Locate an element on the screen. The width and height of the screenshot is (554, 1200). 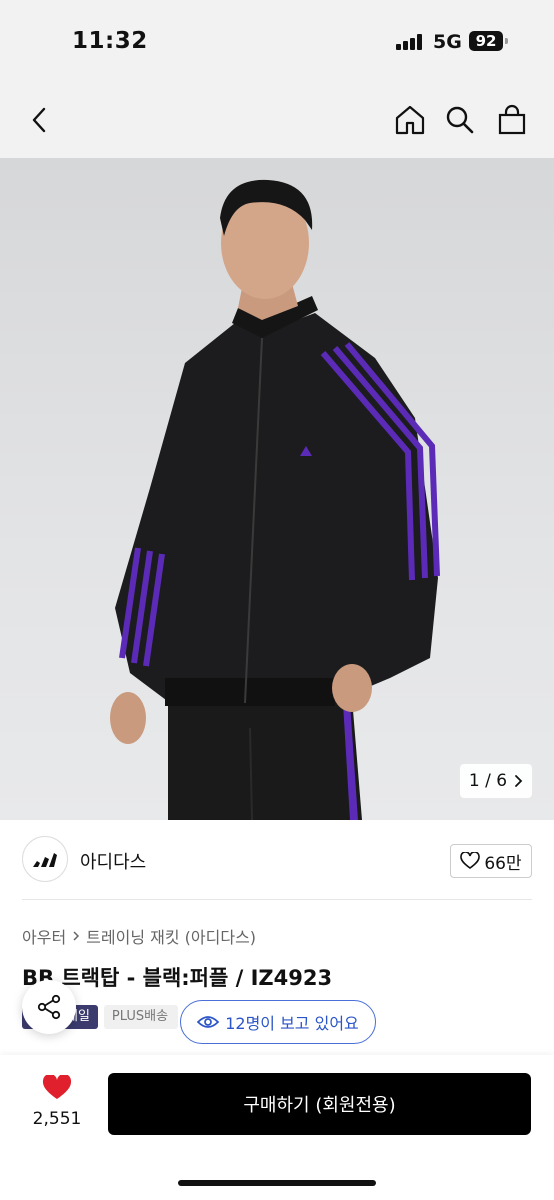
wishlist-button: 2,551 is located at coordinates (57, 1101).